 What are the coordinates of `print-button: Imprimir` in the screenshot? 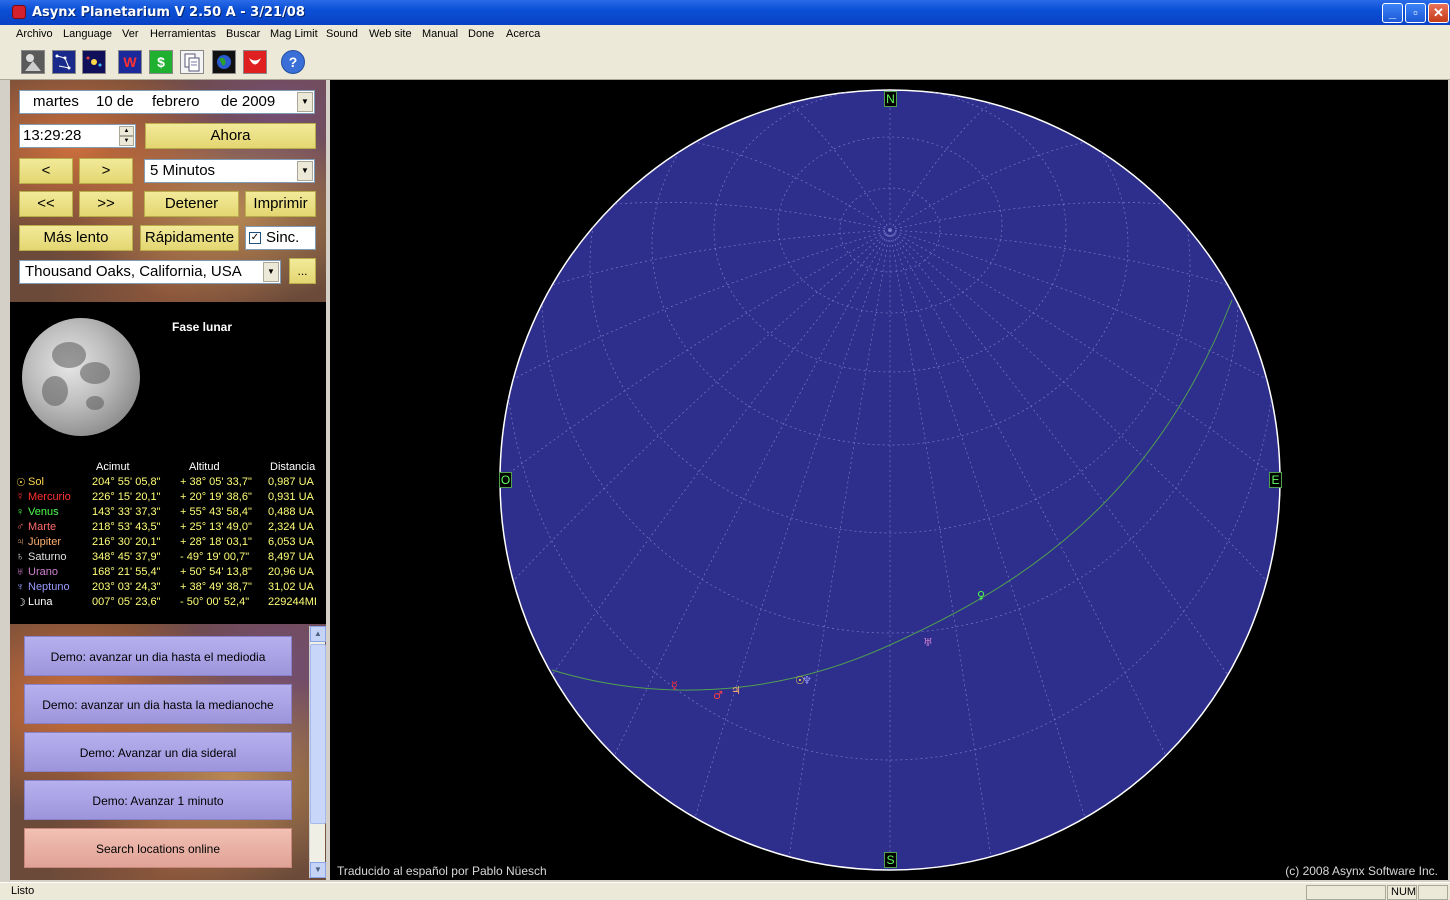 It's located at (280, 204).